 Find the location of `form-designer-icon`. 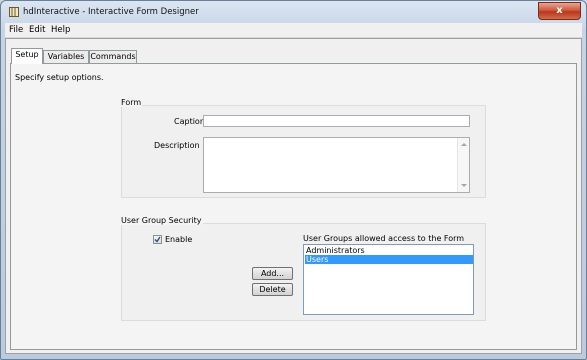

form-designer-icon is located at coordinates (14, 12).